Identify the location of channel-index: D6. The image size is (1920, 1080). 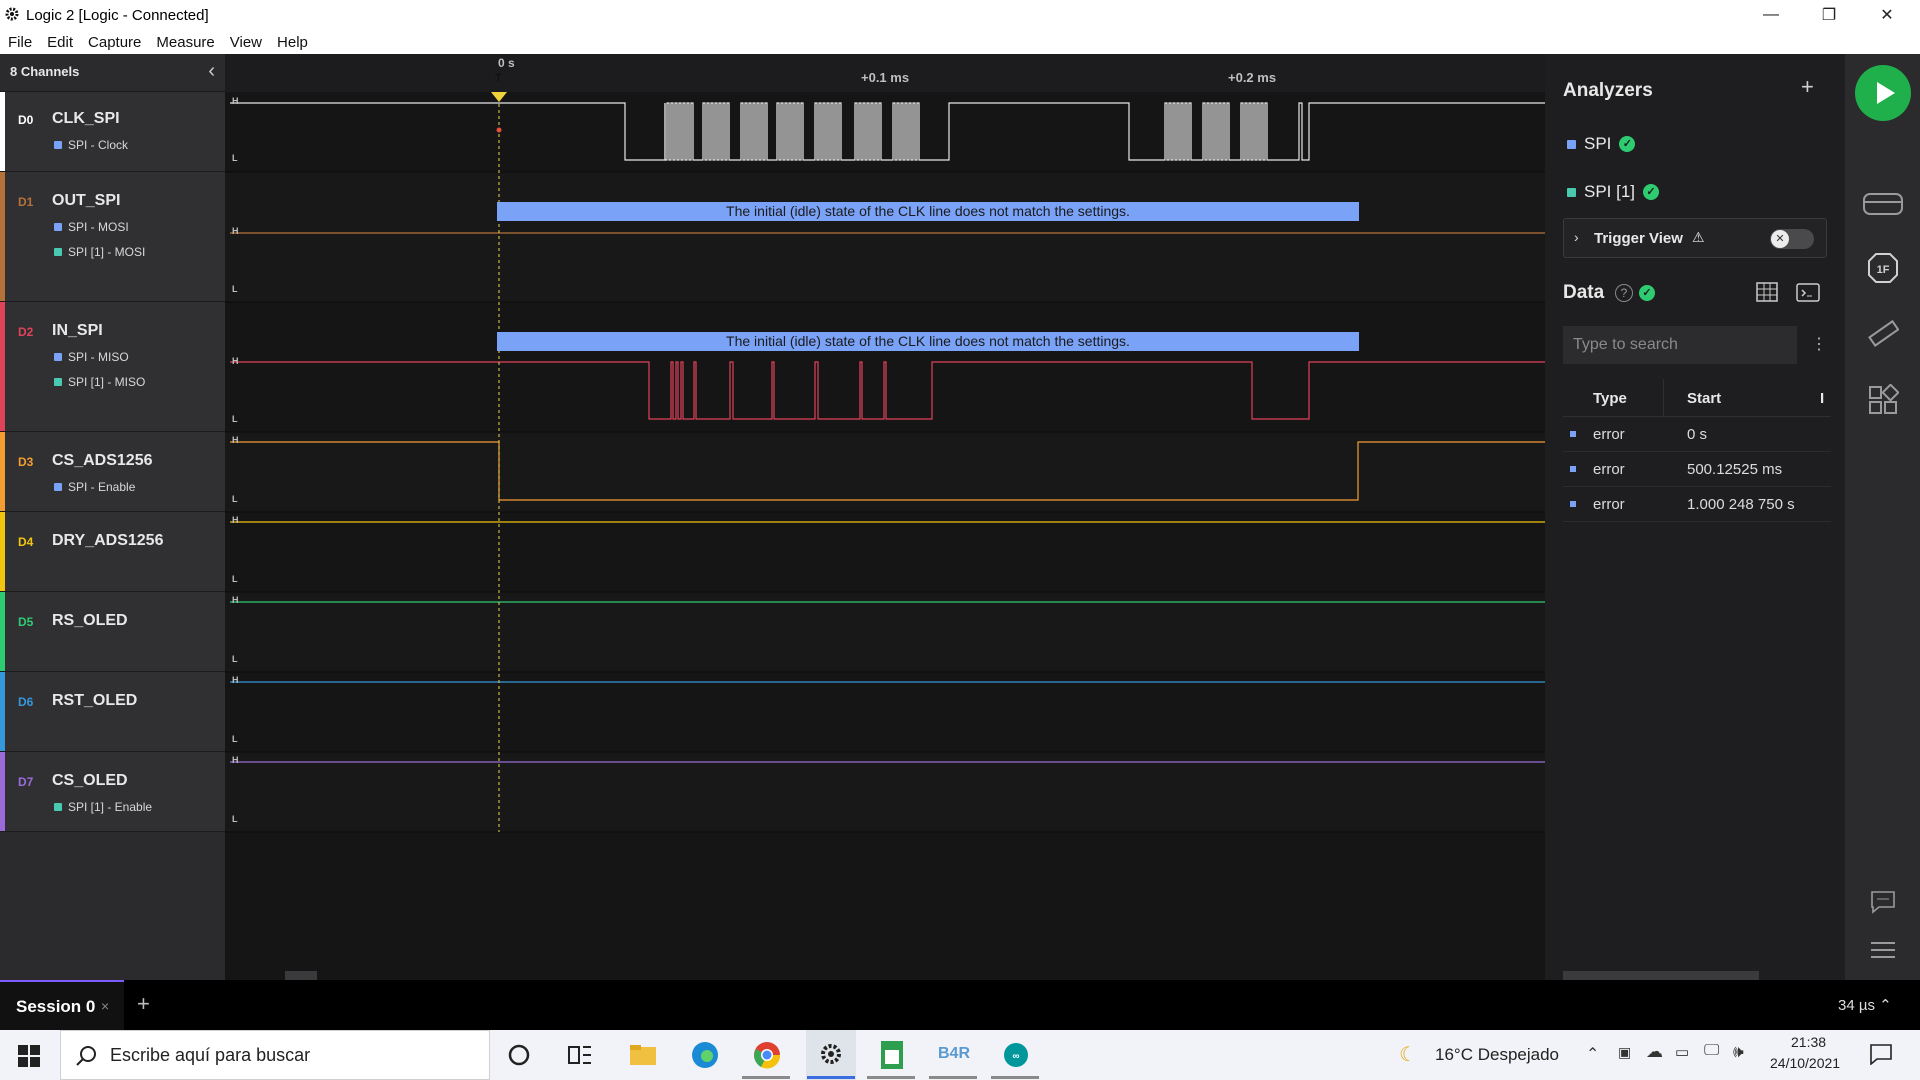
(26, 702).